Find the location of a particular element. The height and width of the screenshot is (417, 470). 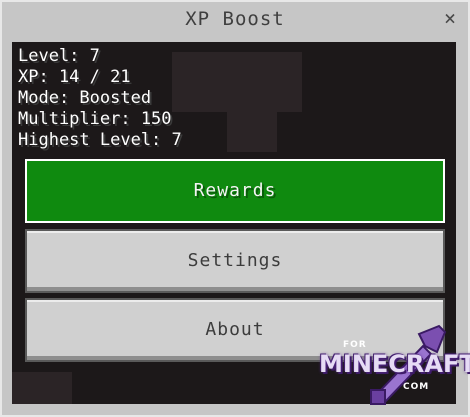

xp-text: XP: 14 / 21 is located at coordinates (74, 77).